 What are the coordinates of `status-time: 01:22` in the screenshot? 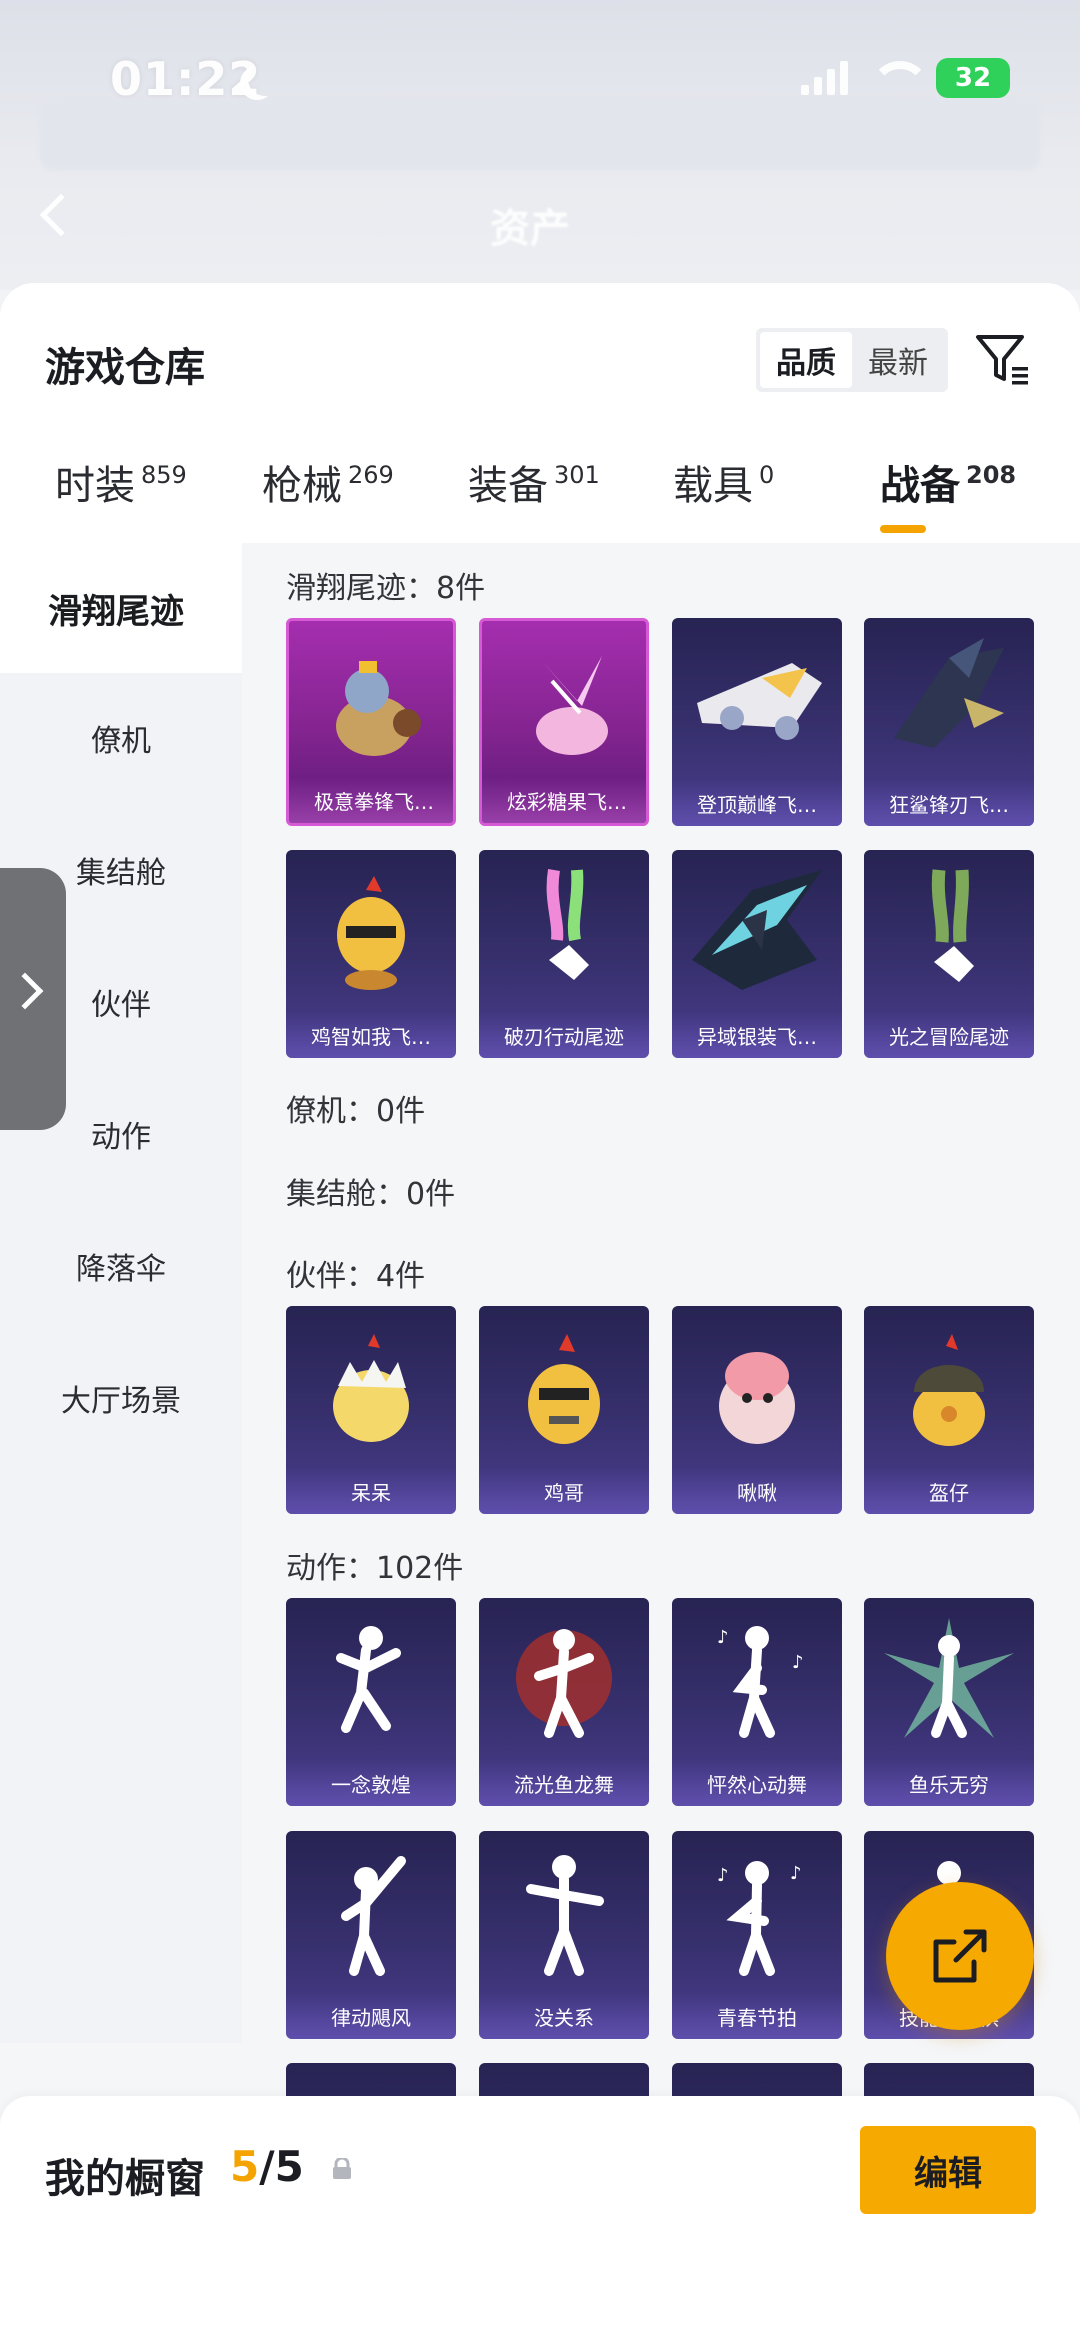 It's located at (186, 79).